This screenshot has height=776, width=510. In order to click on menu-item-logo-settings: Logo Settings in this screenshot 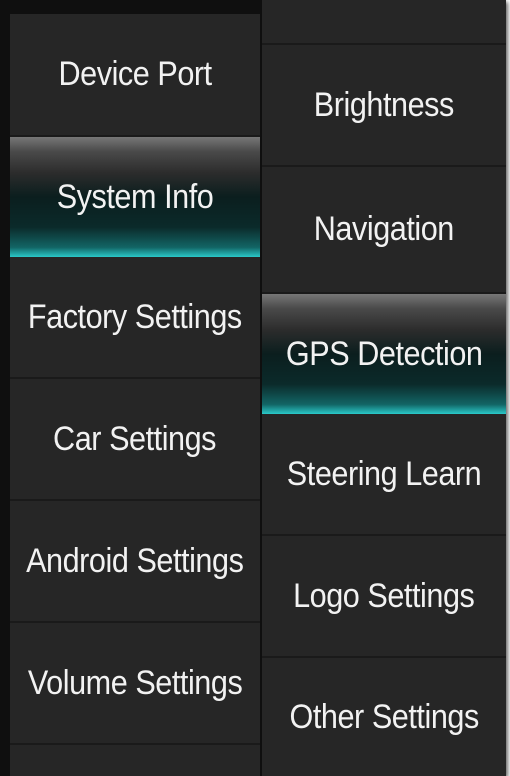, I will do `click(384, 597)`.